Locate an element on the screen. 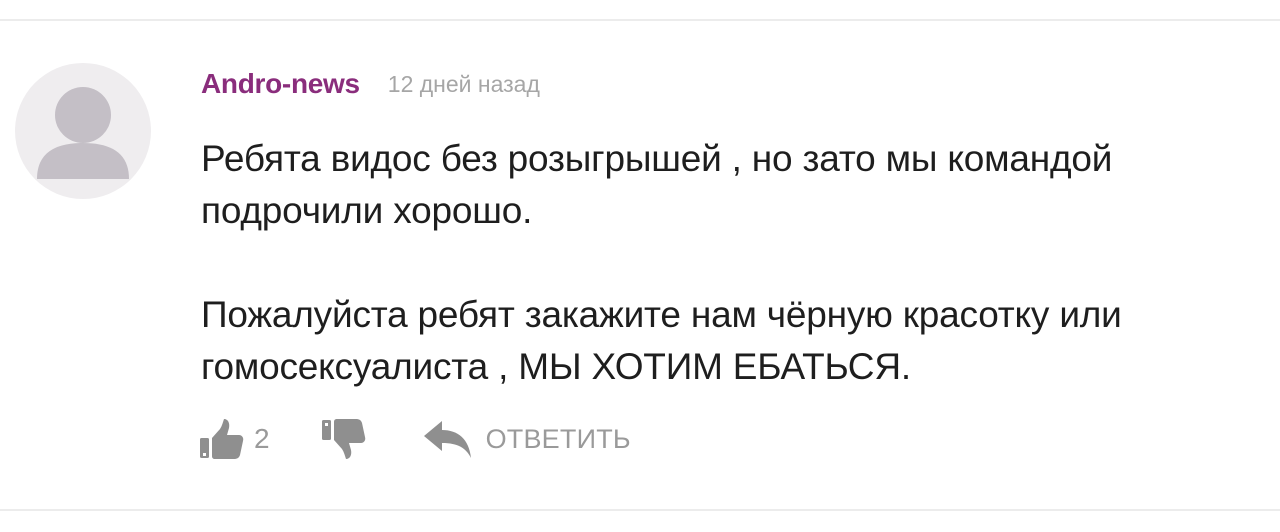 The height and width of the screenshot is (532, 1280). top-divider is located at coordinates (640, 20).